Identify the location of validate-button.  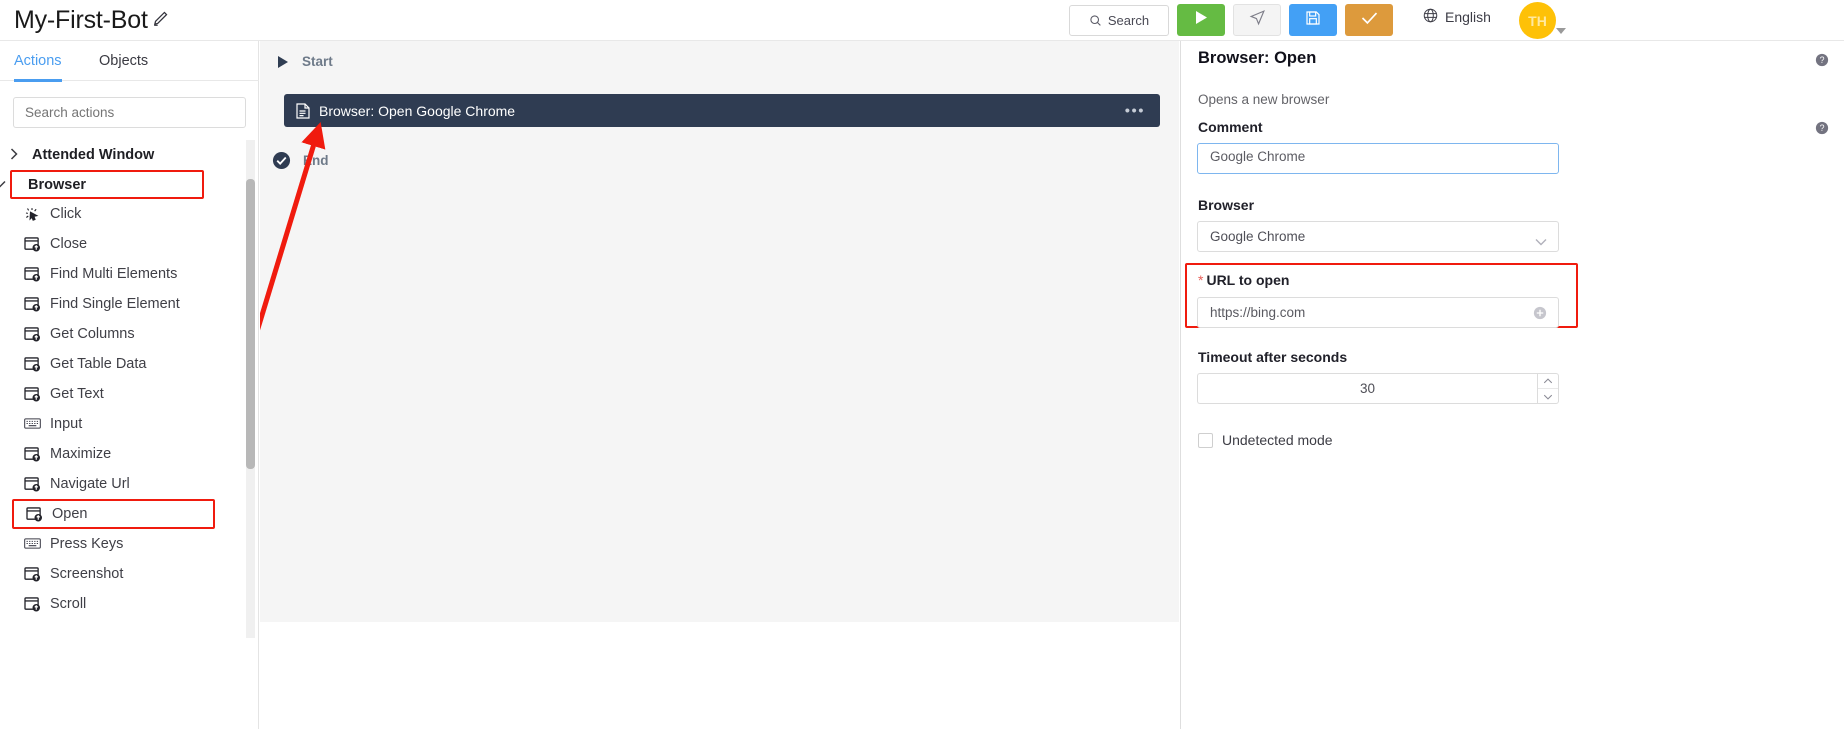
(1369, 20).